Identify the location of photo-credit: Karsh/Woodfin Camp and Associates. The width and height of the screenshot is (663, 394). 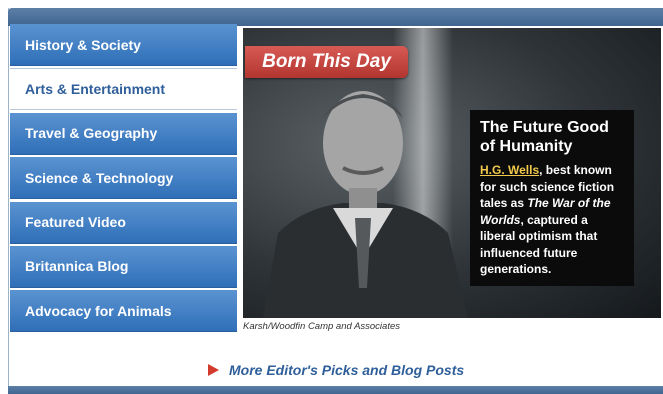
(322, 326).